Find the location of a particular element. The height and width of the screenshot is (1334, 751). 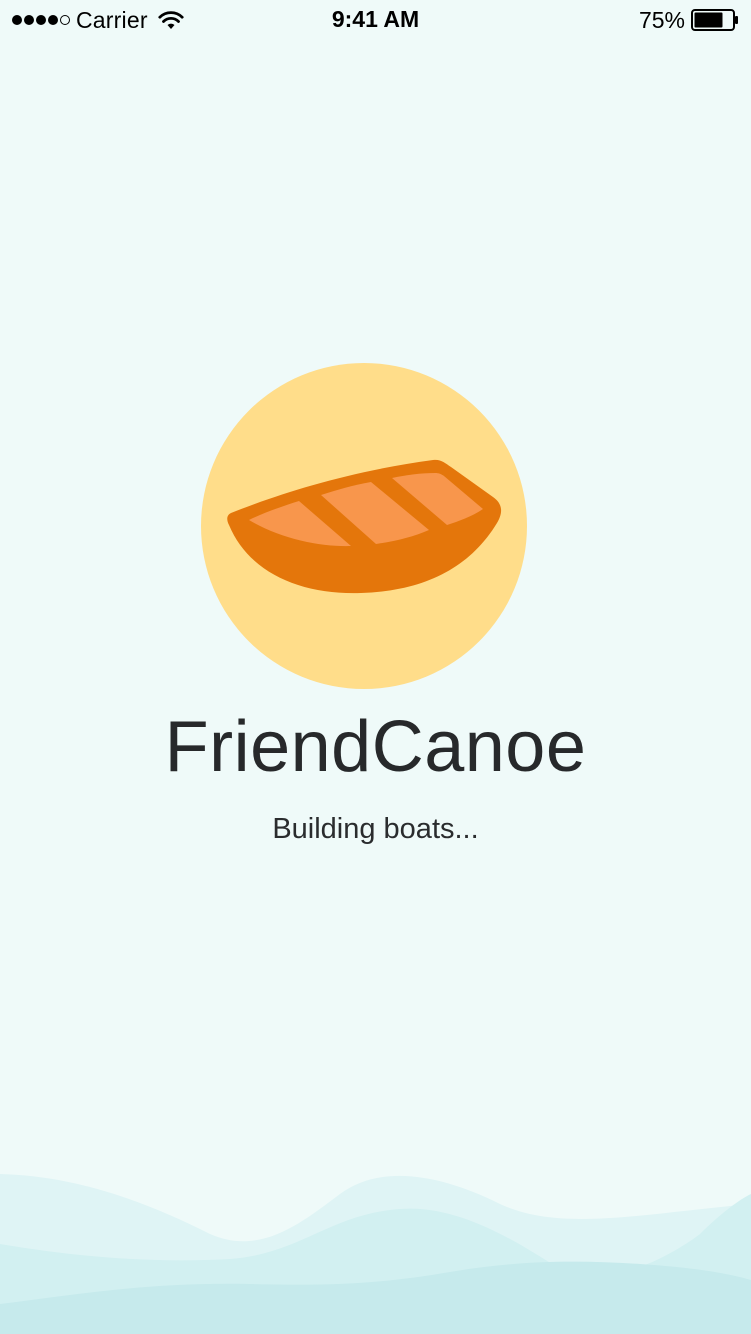

app-title: FriendCanoe is located at coordinates (375, 747).